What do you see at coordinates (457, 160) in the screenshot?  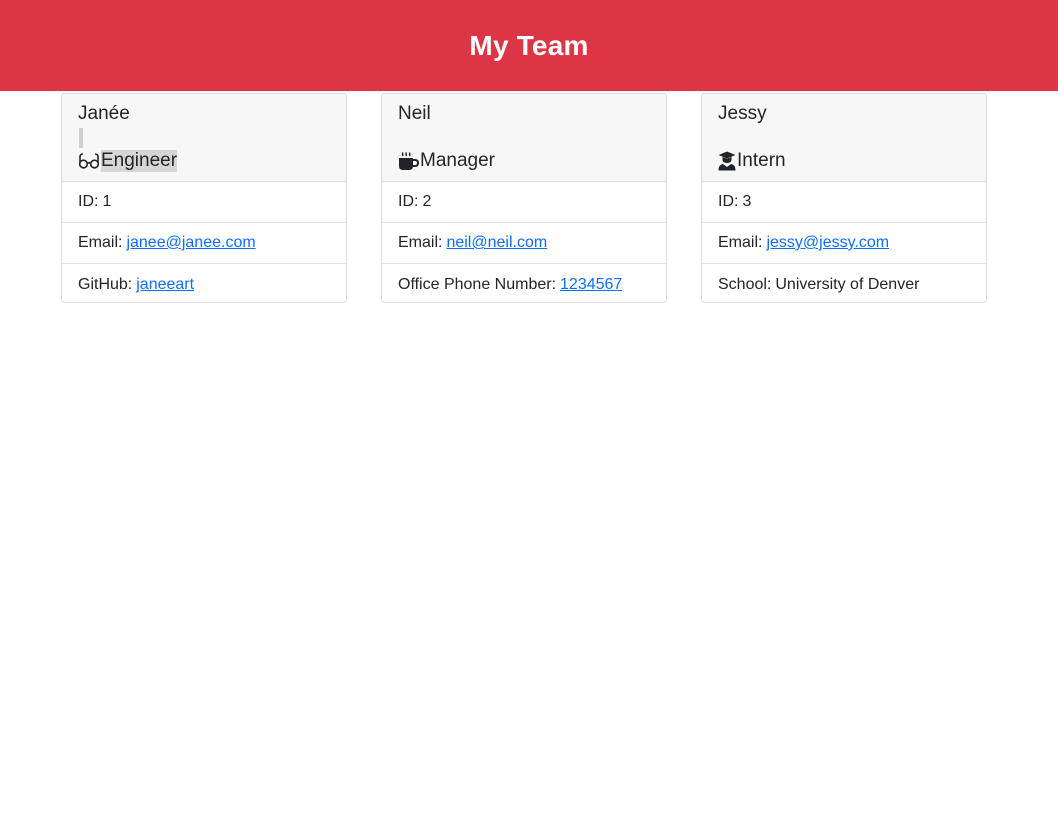 I see `role-label: Manager` at bounding box center [457, 160].